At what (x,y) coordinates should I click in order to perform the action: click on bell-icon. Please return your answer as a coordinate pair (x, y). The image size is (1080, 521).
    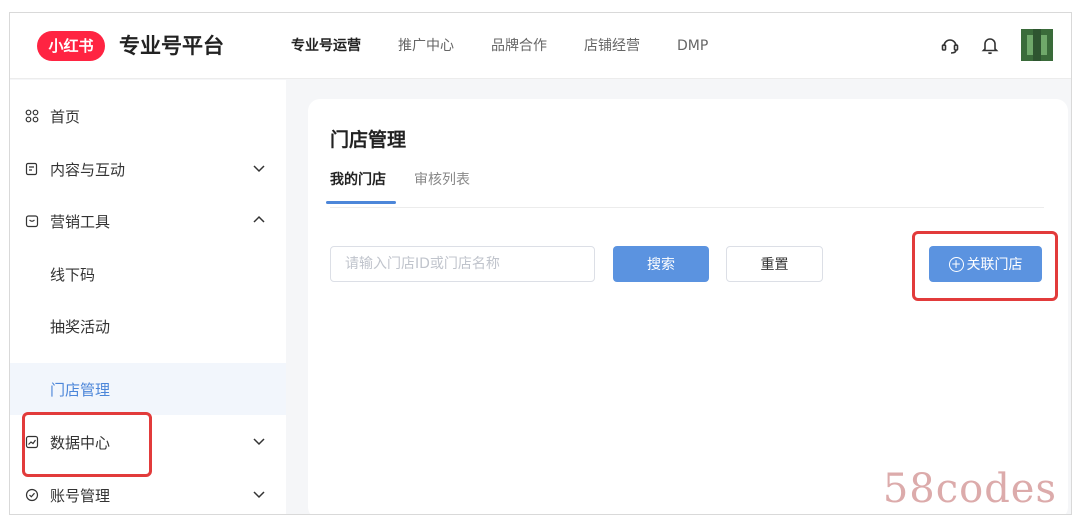
    Looking at the image, I should click on (990, 45).